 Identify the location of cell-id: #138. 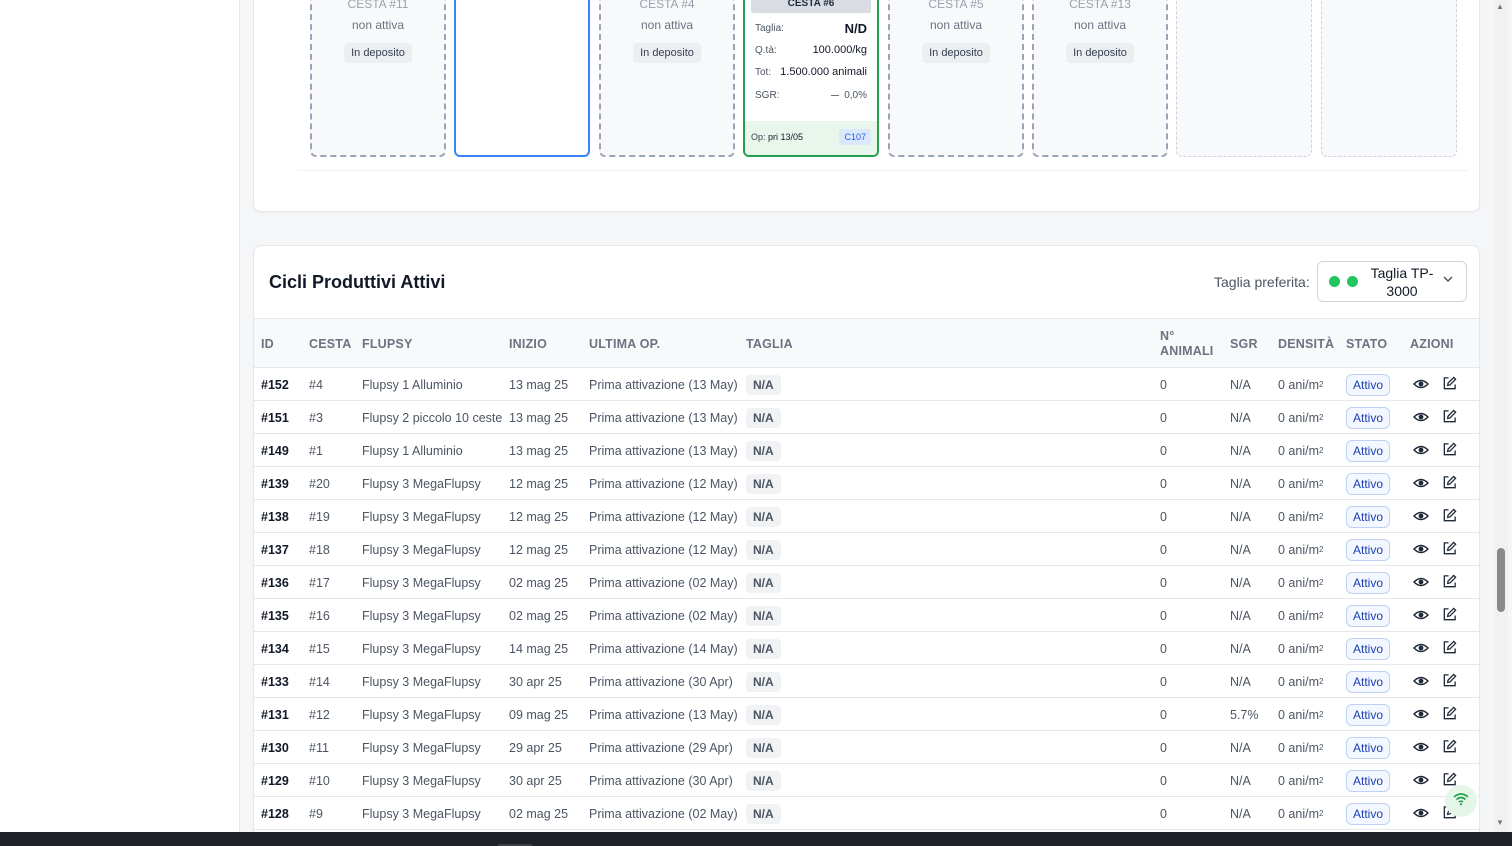
(275, 516).